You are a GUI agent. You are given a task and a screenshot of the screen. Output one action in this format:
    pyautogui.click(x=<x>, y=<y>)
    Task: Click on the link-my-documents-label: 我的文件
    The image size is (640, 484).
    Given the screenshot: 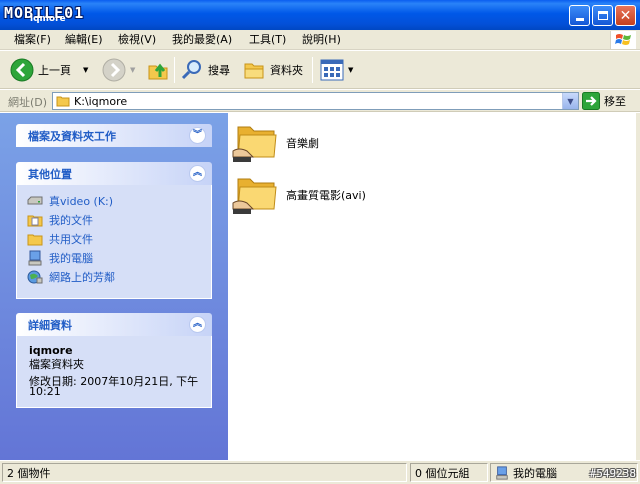 What is the action you would take?
    pyautogui.click(x=71, y=220)
    